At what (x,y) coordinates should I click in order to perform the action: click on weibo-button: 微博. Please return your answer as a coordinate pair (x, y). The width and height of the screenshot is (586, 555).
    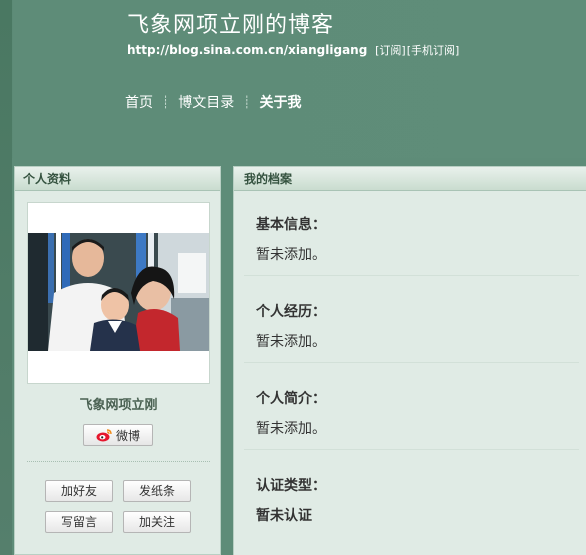
    Looking at the image, I should click on (118, 435).